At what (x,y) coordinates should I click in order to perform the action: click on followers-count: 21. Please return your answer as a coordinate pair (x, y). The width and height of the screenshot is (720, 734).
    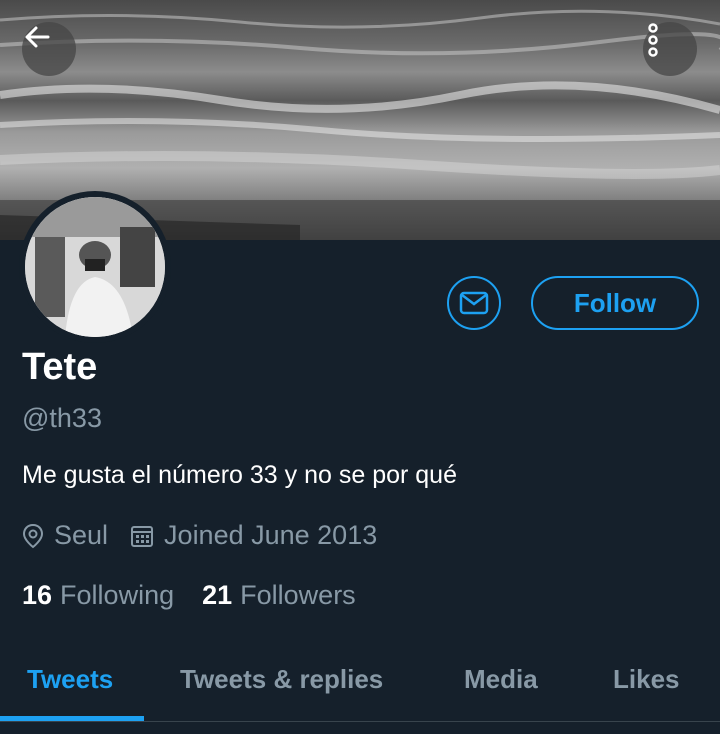
    Looking at the image, I should click on (217, 595).